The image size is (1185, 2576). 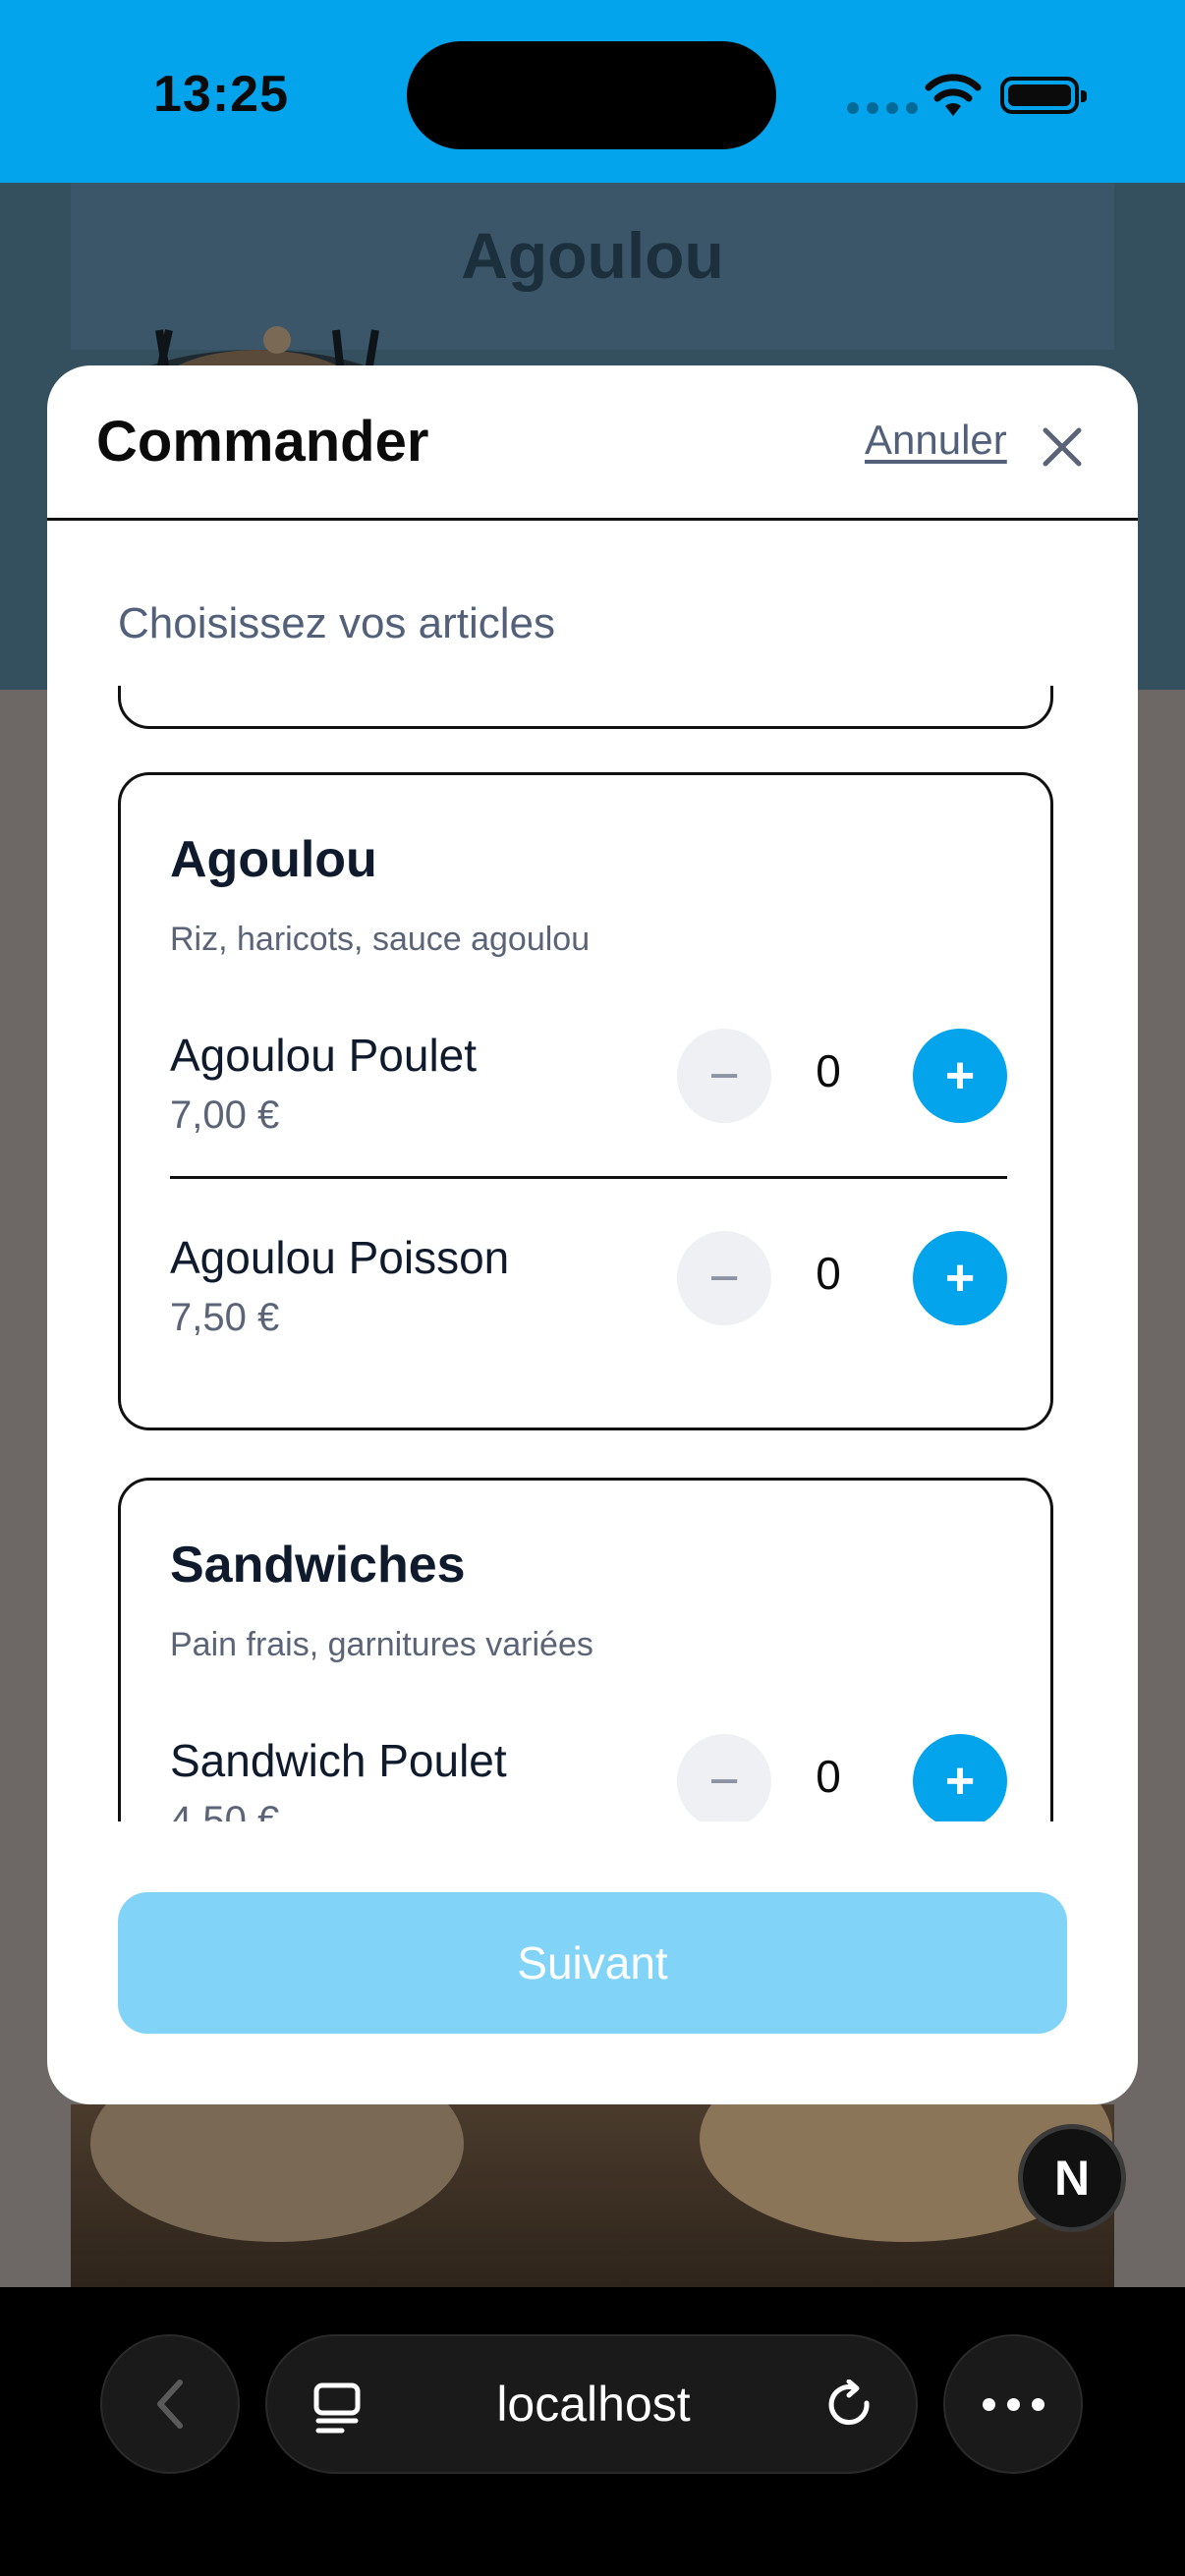 I want to click on address-bar: localhost, so click(x=592, y=2404).